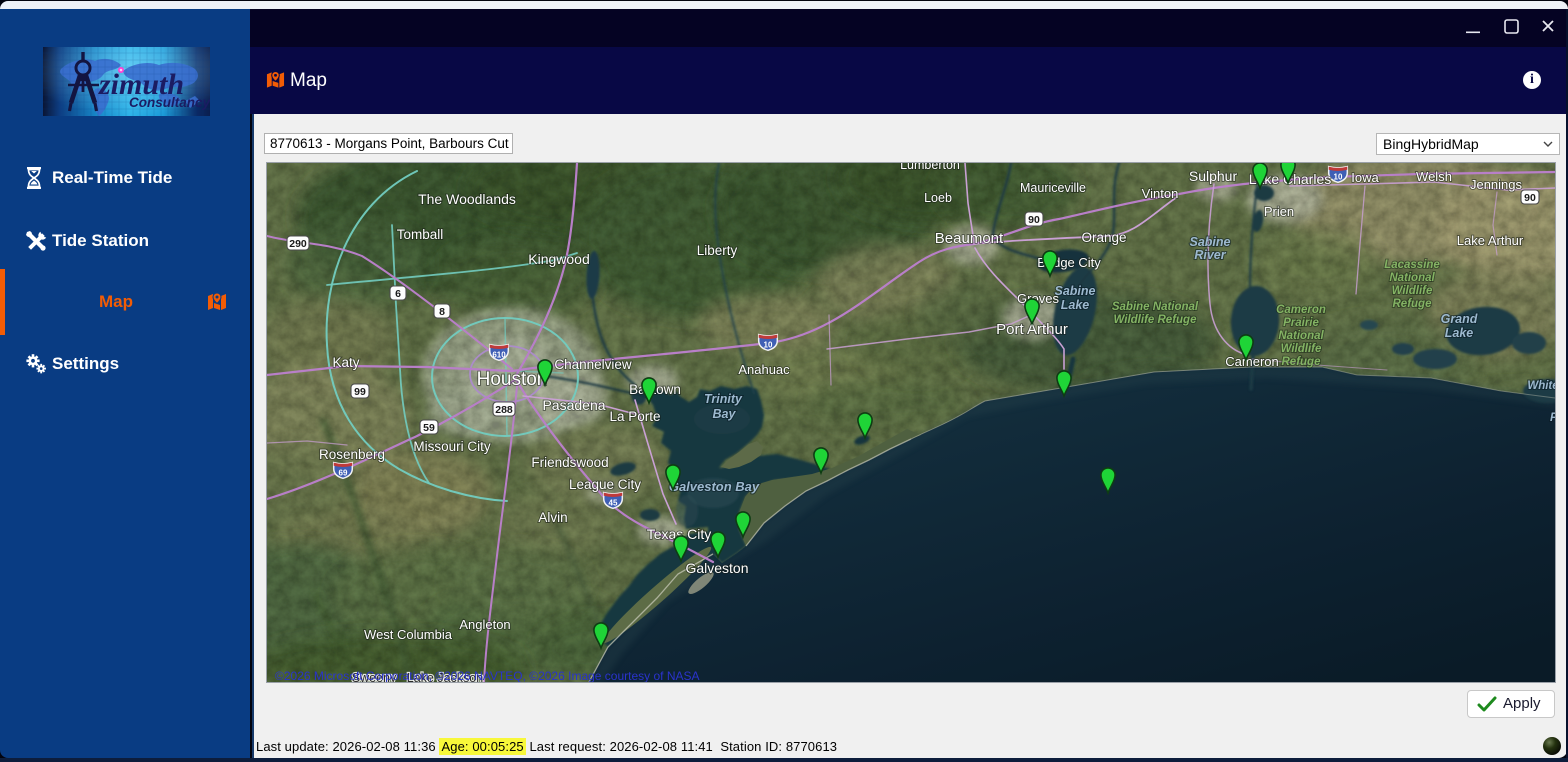  I want to click on svg-text: Vinton, so click(1160, 193).